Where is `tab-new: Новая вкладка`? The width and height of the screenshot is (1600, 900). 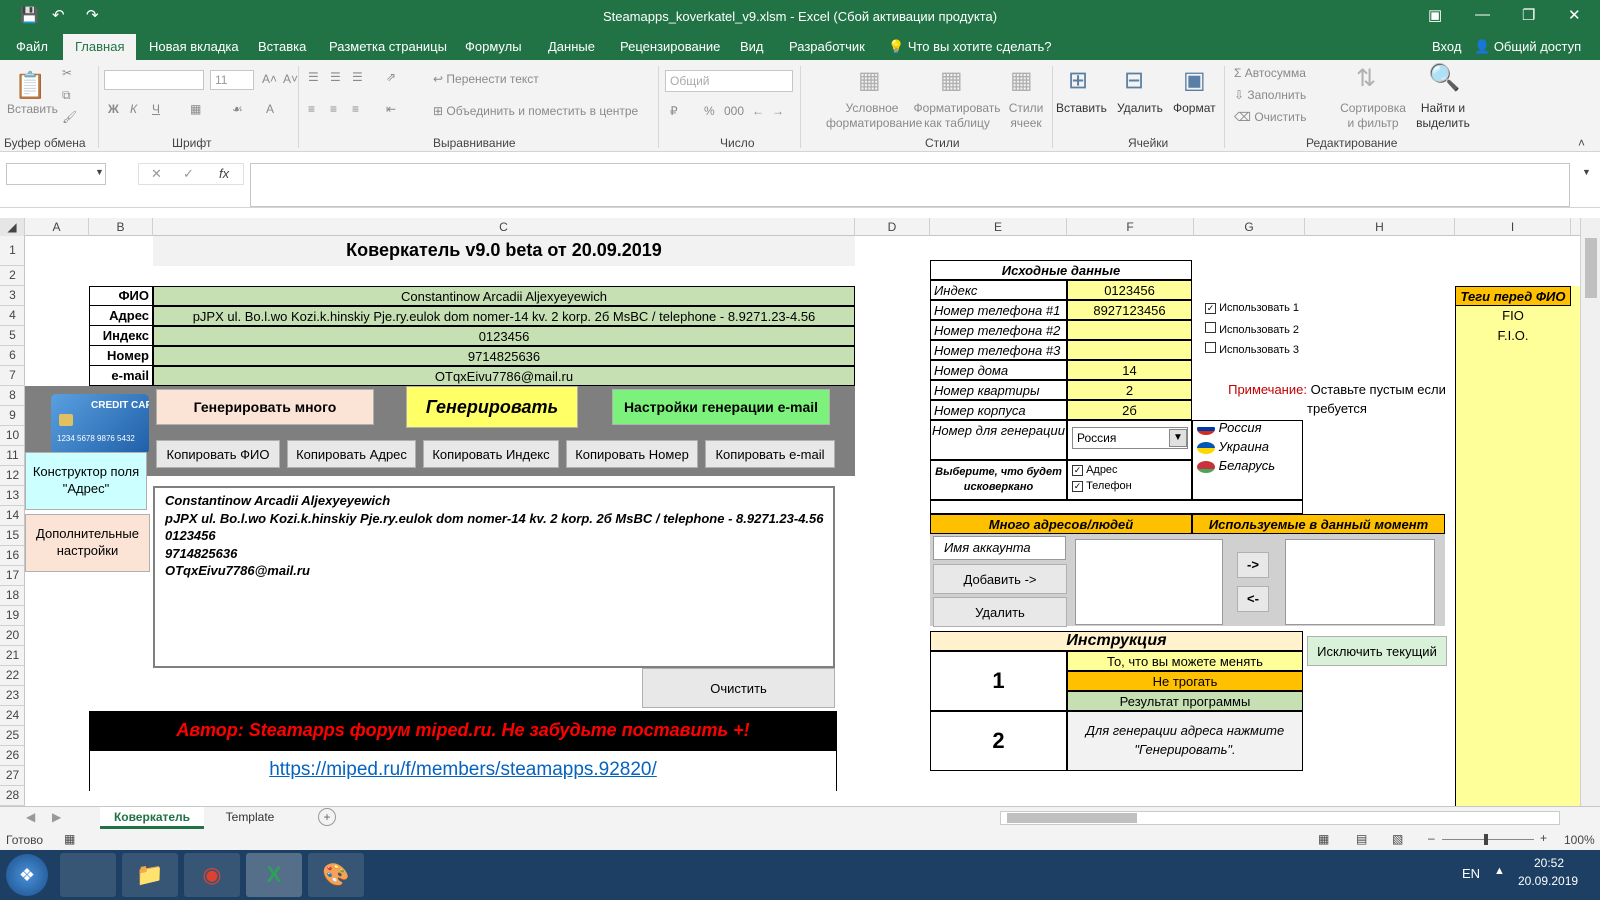
tab-new: Новая вкладка is located at coordinates (194, 46).